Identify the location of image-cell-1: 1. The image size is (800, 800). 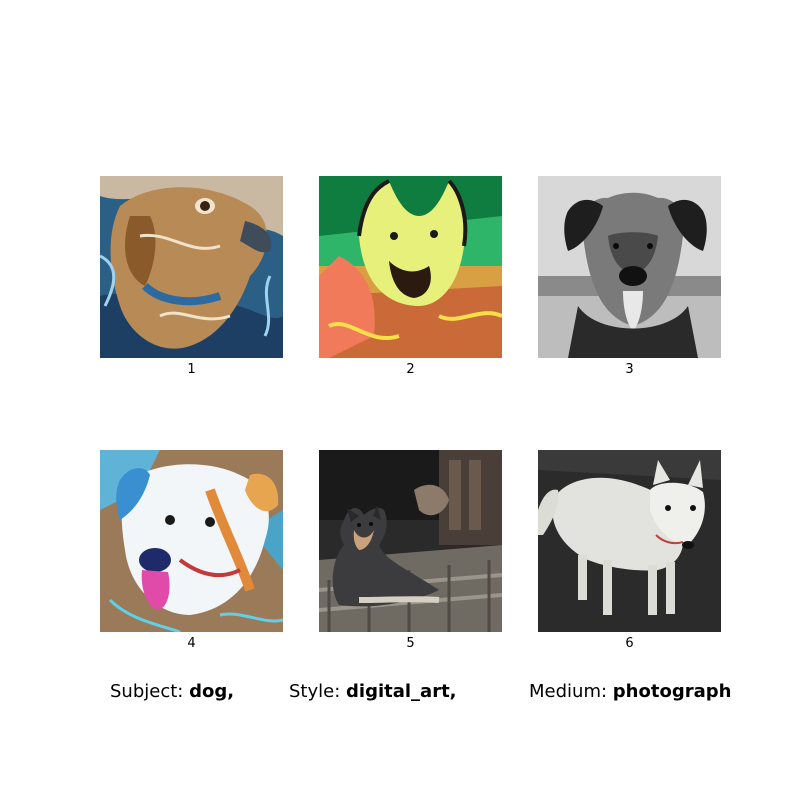
(191, 277).